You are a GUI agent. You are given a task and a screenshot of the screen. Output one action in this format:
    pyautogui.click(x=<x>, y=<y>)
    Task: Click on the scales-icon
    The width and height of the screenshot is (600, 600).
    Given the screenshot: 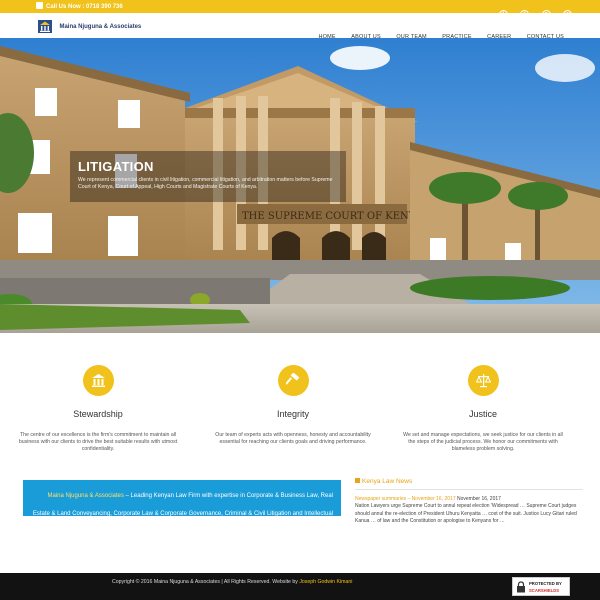 What is the action you would take?
    pyautogui.click(x=483, y=381)
    